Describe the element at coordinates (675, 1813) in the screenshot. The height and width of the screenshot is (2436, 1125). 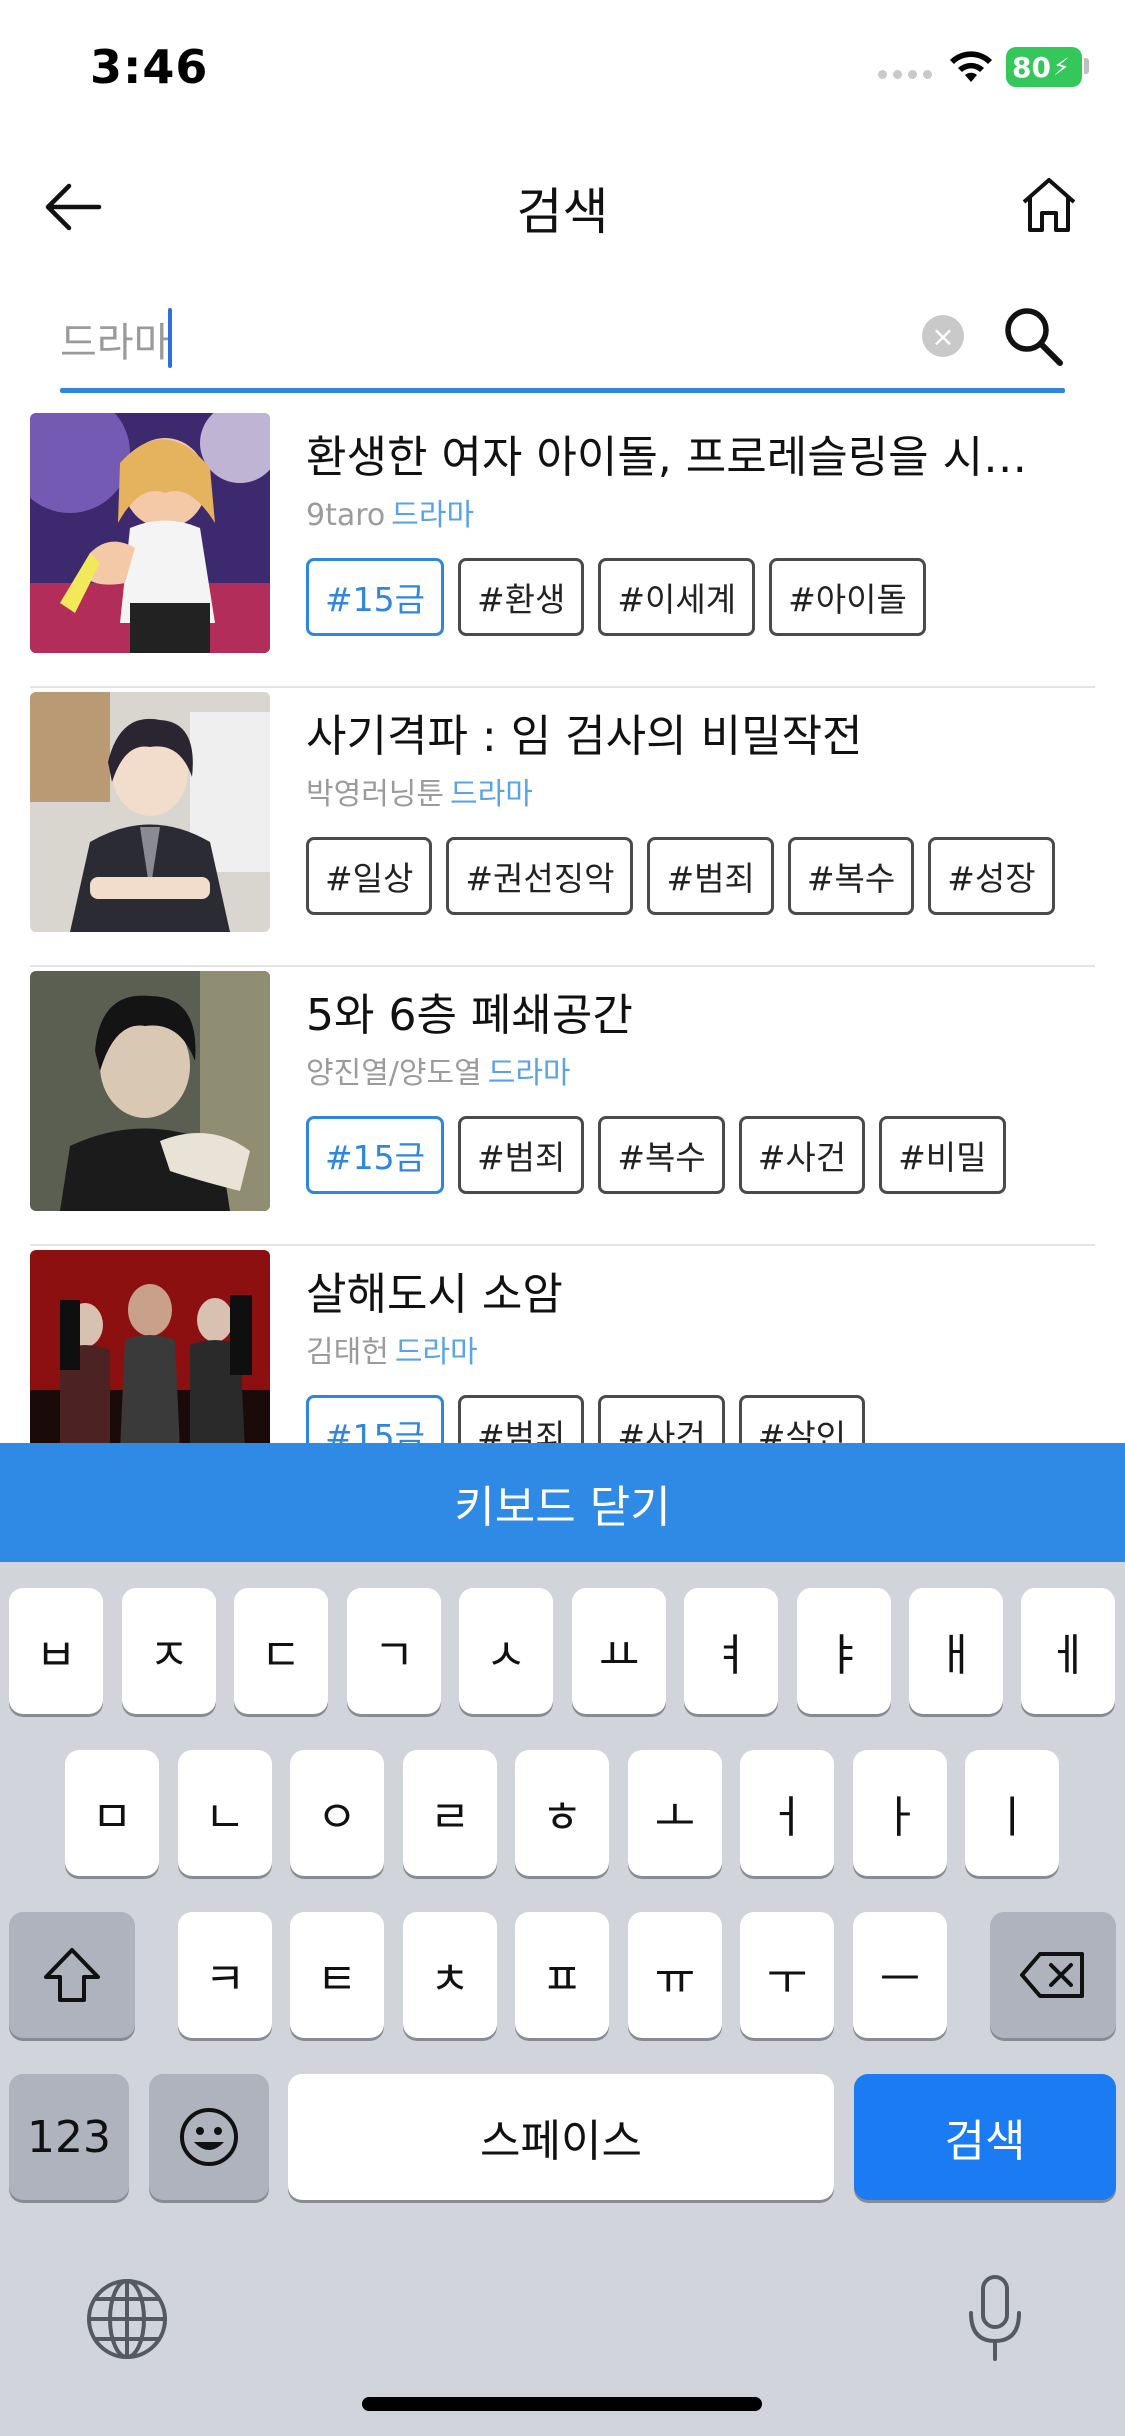
I see `key: ㅗ` at that location.